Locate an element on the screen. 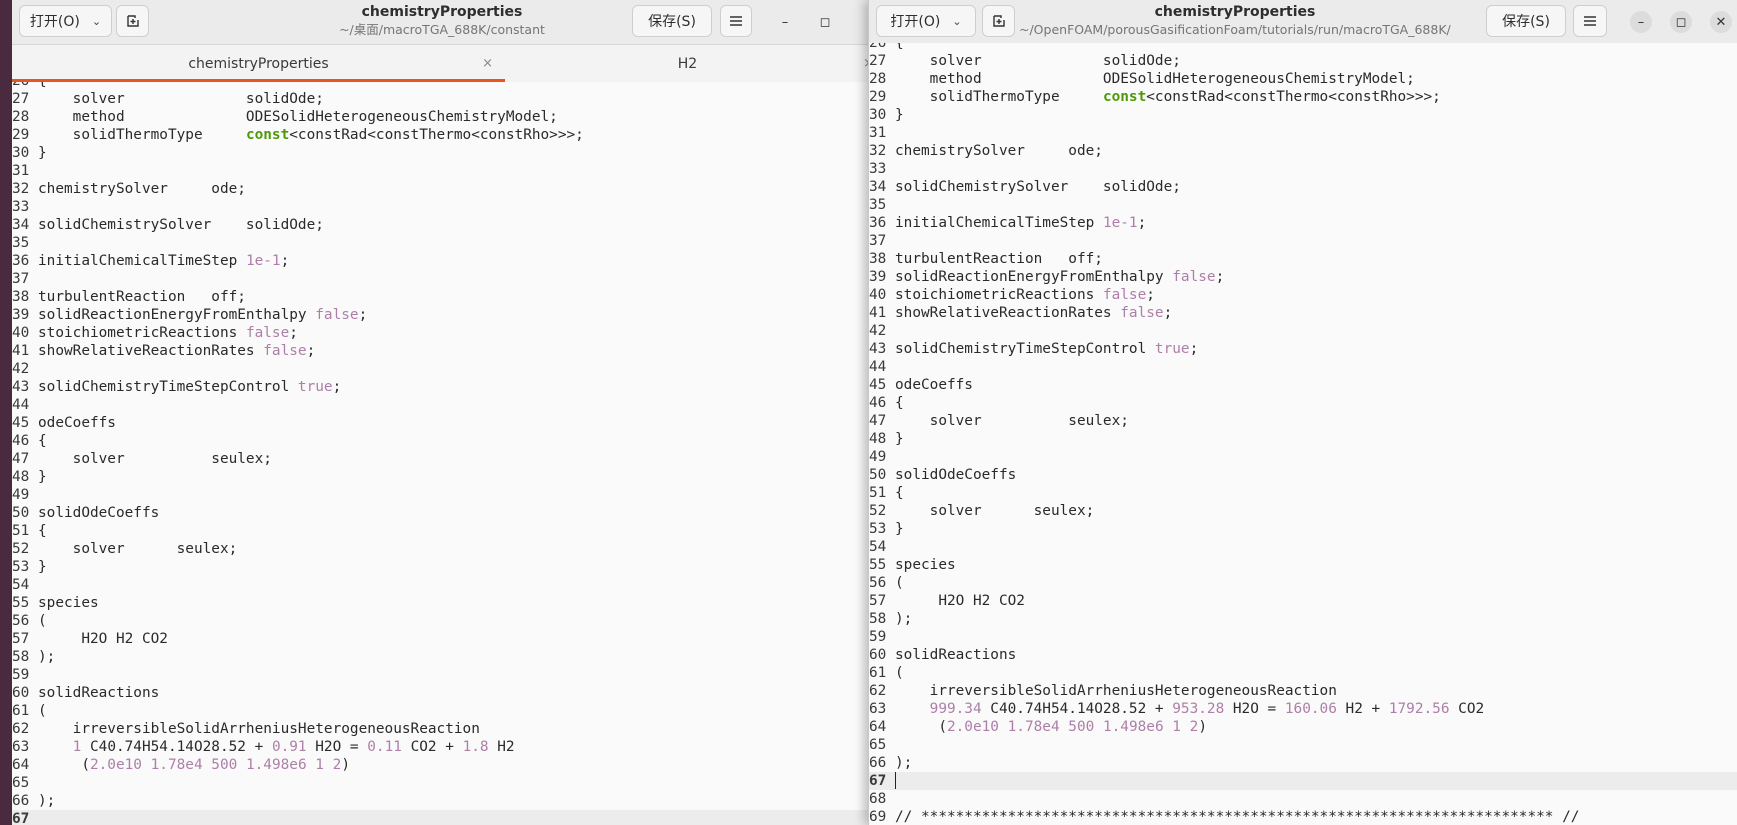 This screenshot has height=825, width=1737. right-close-icon: ✕ is located at coordinates (1721, 22).